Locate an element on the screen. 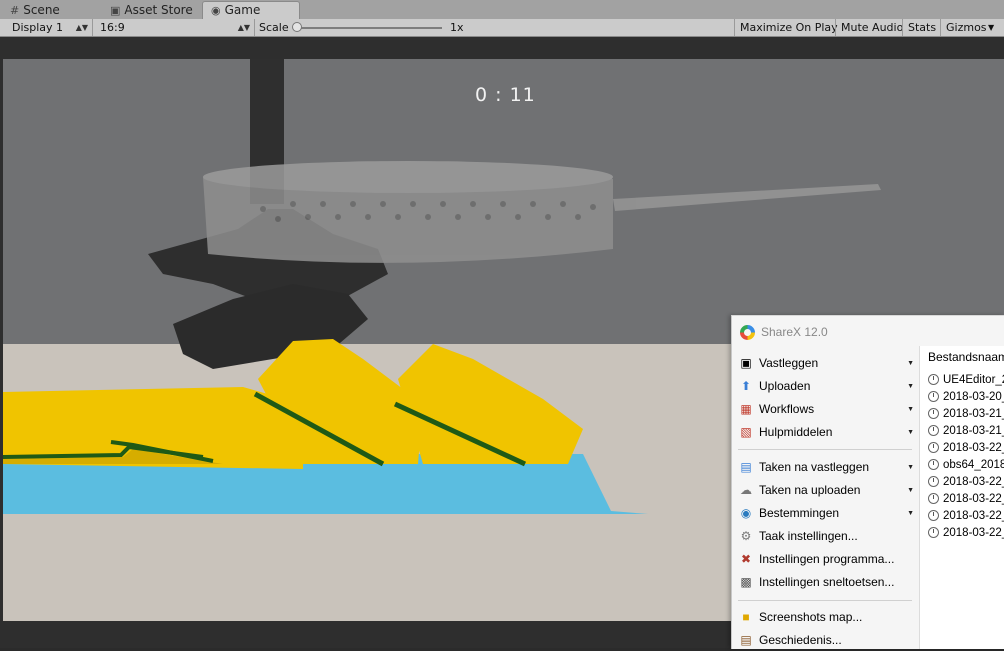  list-item: UE4Editor_20 is located at coordinates (966, 379).